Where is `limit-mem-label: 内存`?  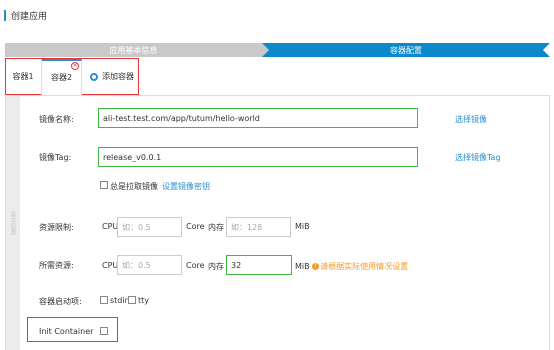 limit-mem-label: 内存 is located at coordinates (216, 227).